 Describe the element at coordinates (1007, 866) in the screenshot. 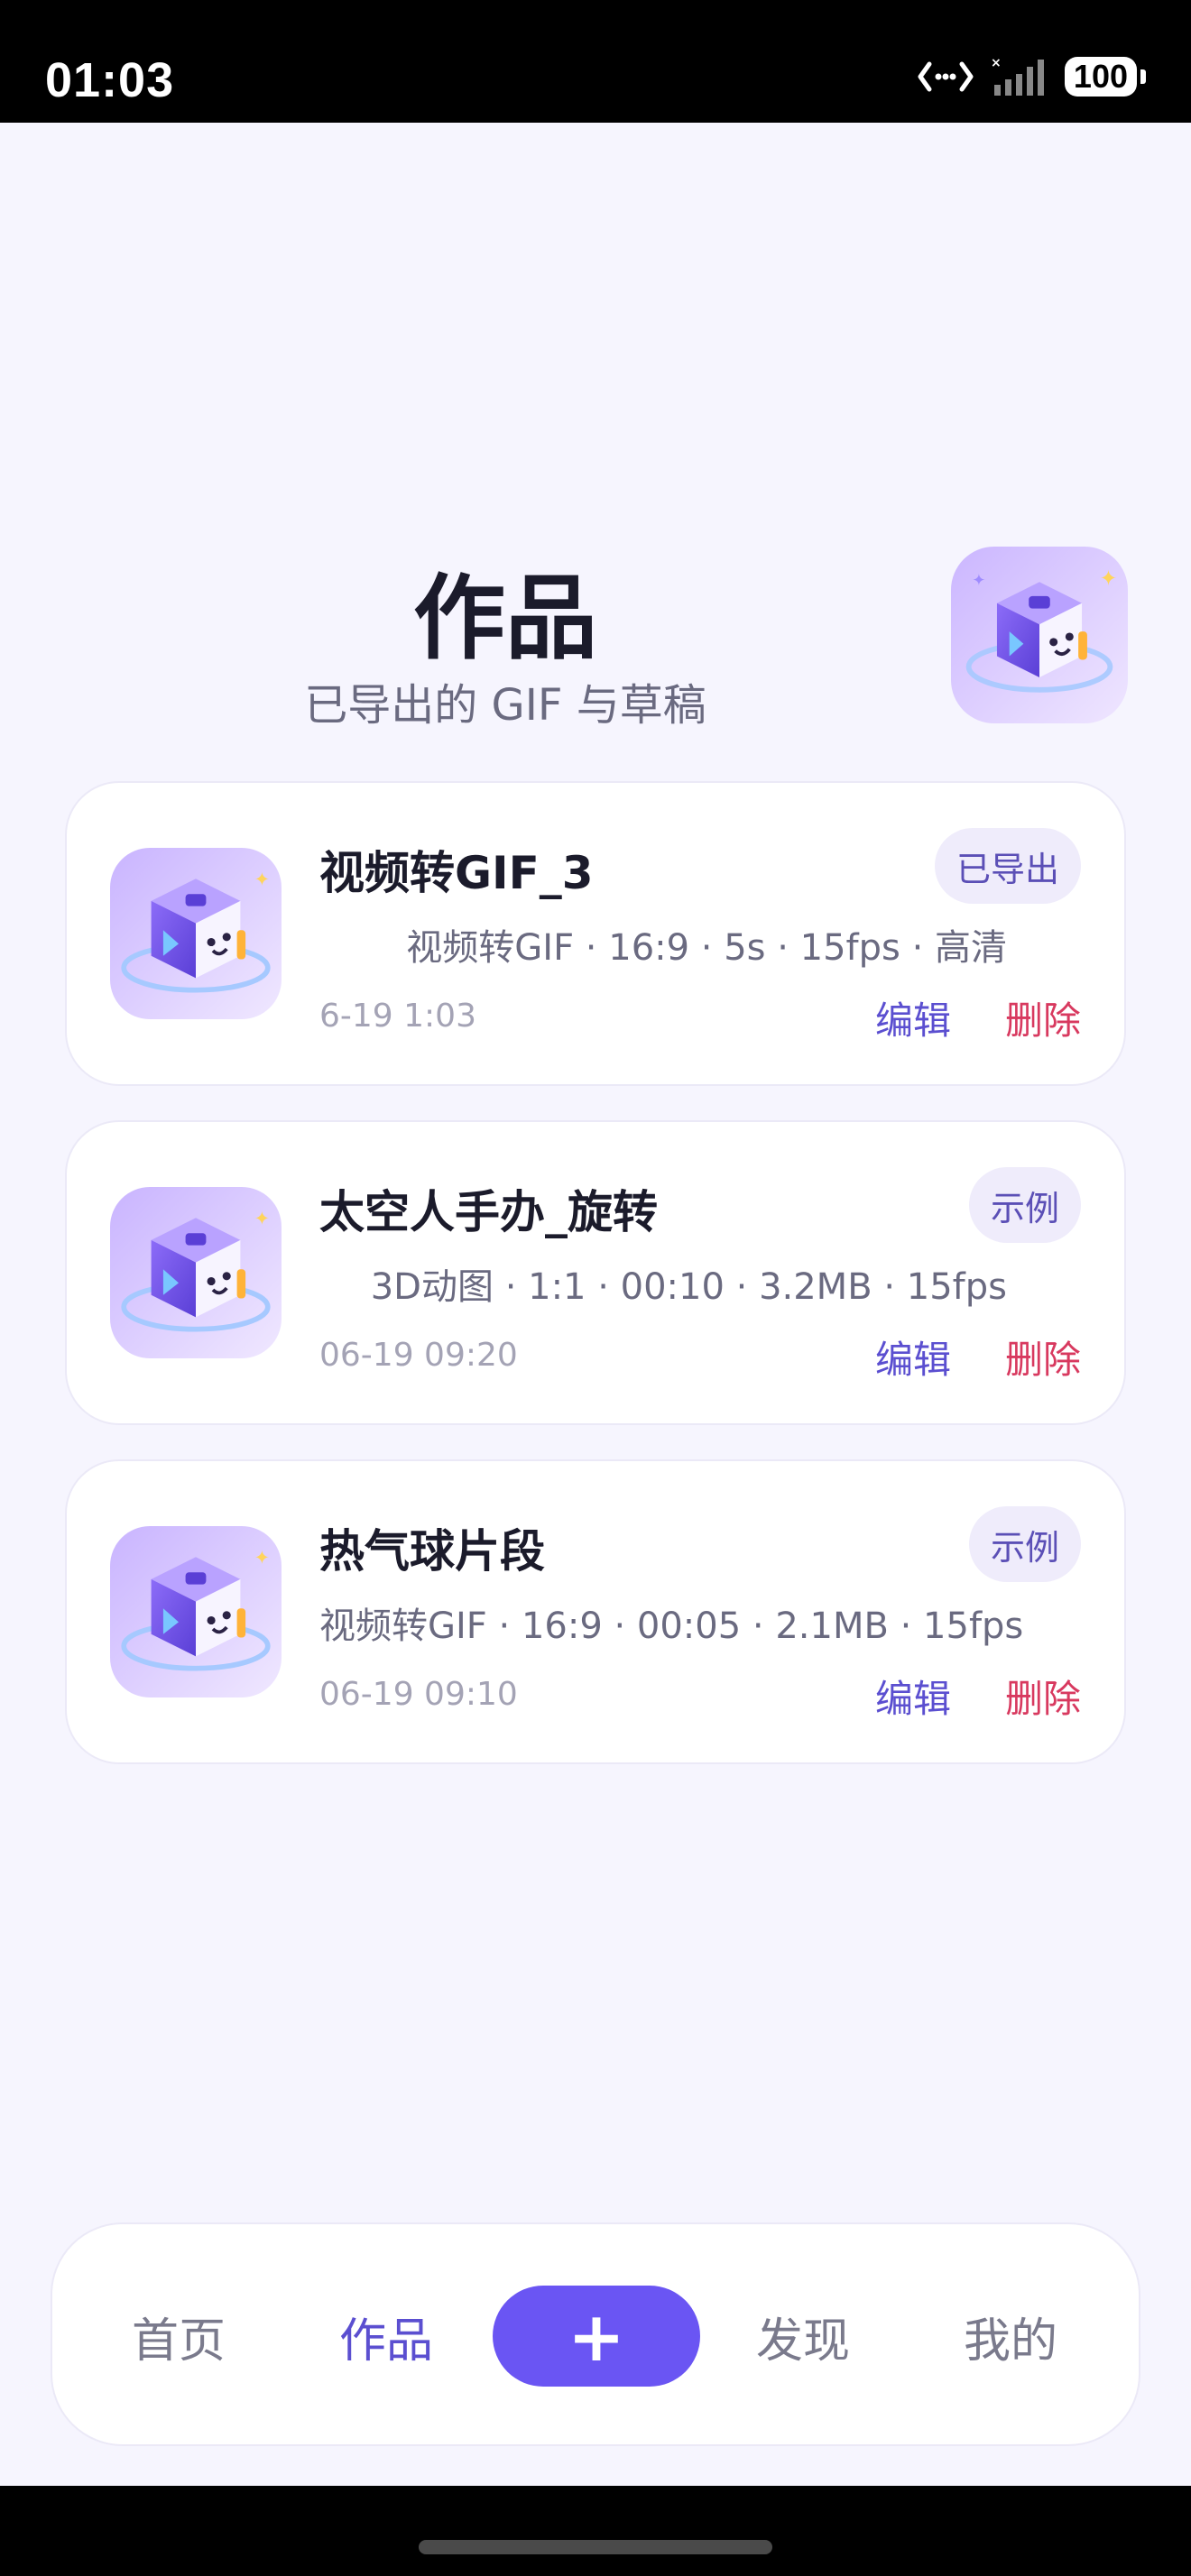

I see `status-badge: 已导出` at that location.